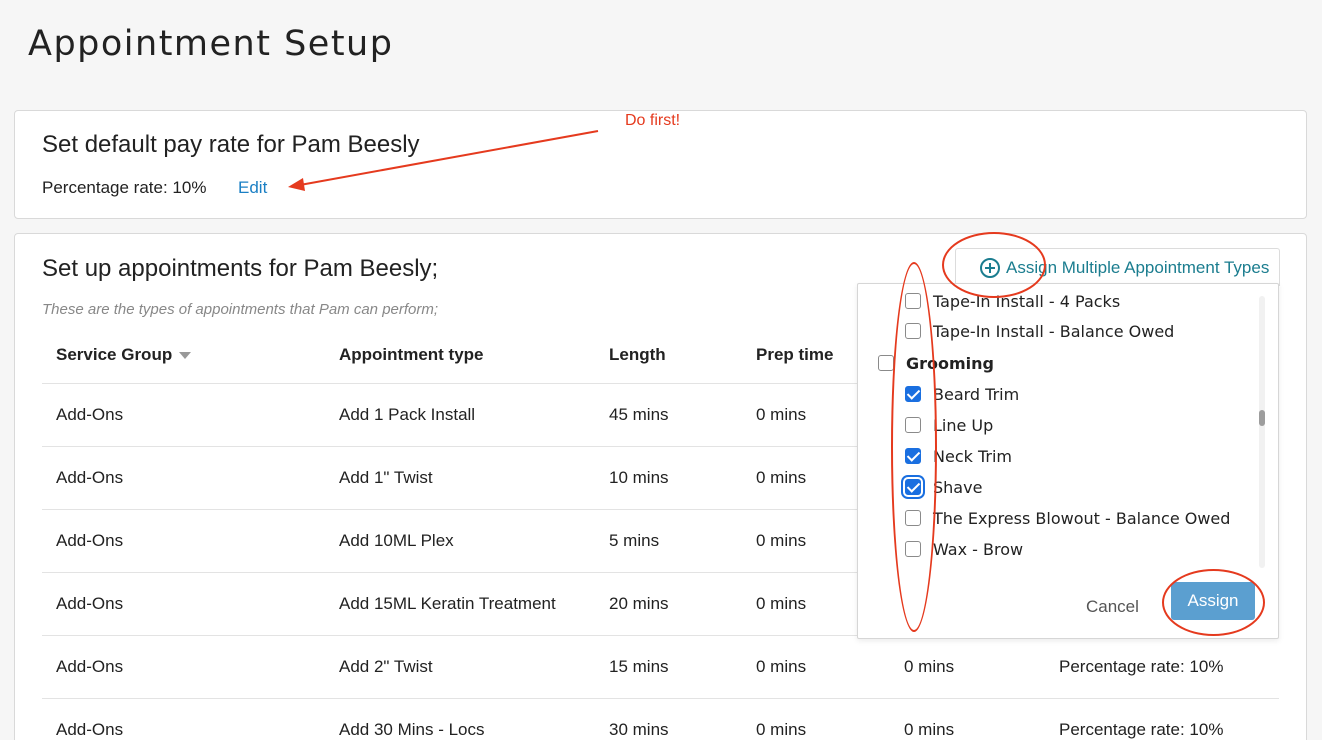 The width and height of the screenshot is (1322, 740). Describe the element at coordinates (231, 144) in the screenshot. I see `pay-rate-heading: Set default pay rate for Pam Beesly` at that location.